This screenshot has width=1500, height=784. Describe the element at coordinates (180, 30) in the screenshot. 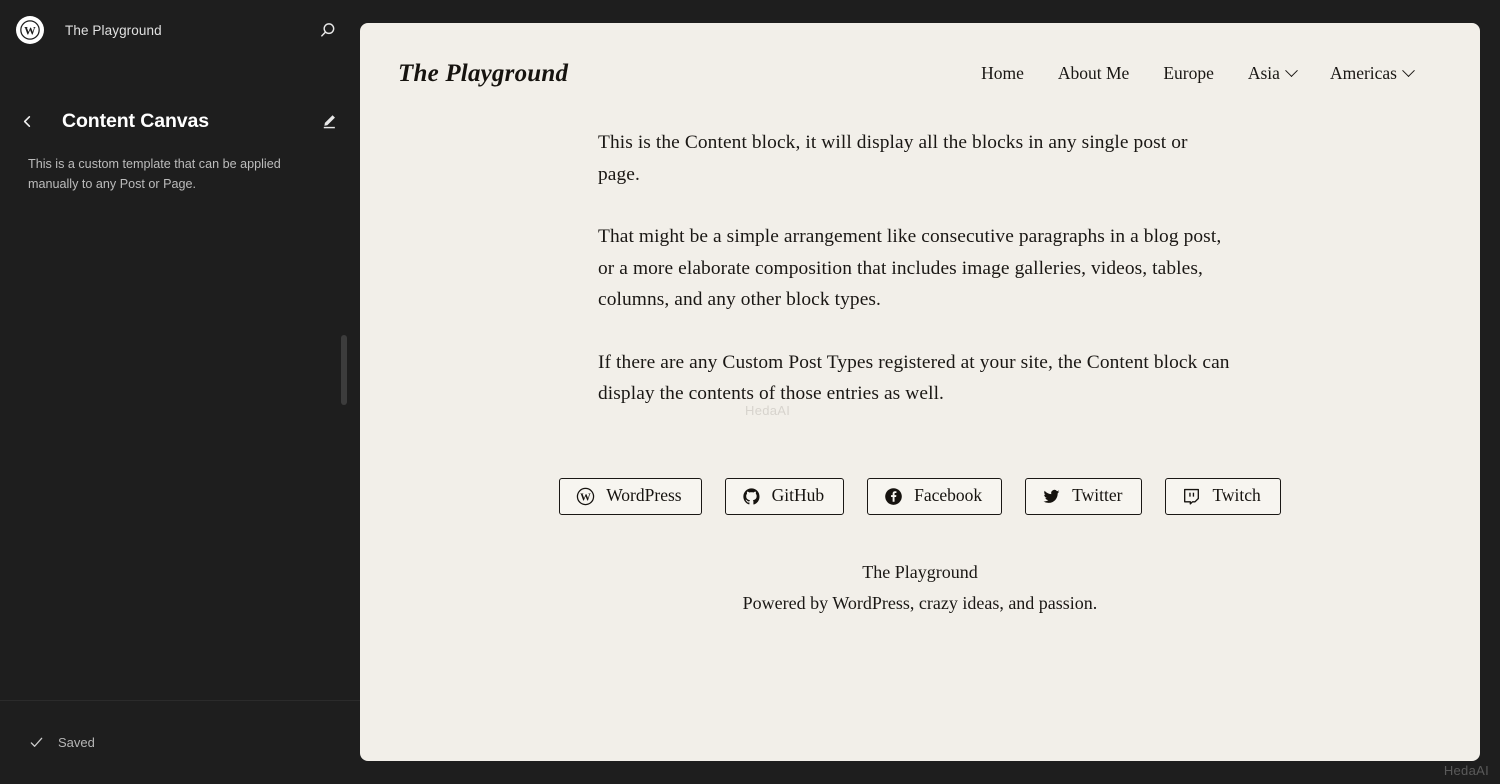

I see `sidebar-topbar: W The Playground` at that location.